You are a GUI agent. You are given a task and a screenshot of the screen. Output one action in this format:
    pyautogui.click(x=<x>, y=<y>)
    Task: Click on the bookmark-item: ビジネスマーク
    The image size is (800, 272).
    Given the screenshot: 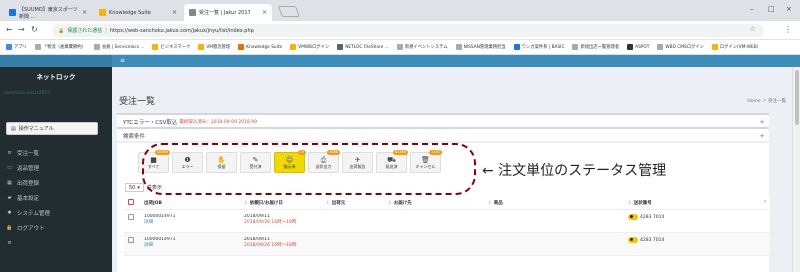 What is the action you would take?
    pyautogui.click(x=171, y=47)
    